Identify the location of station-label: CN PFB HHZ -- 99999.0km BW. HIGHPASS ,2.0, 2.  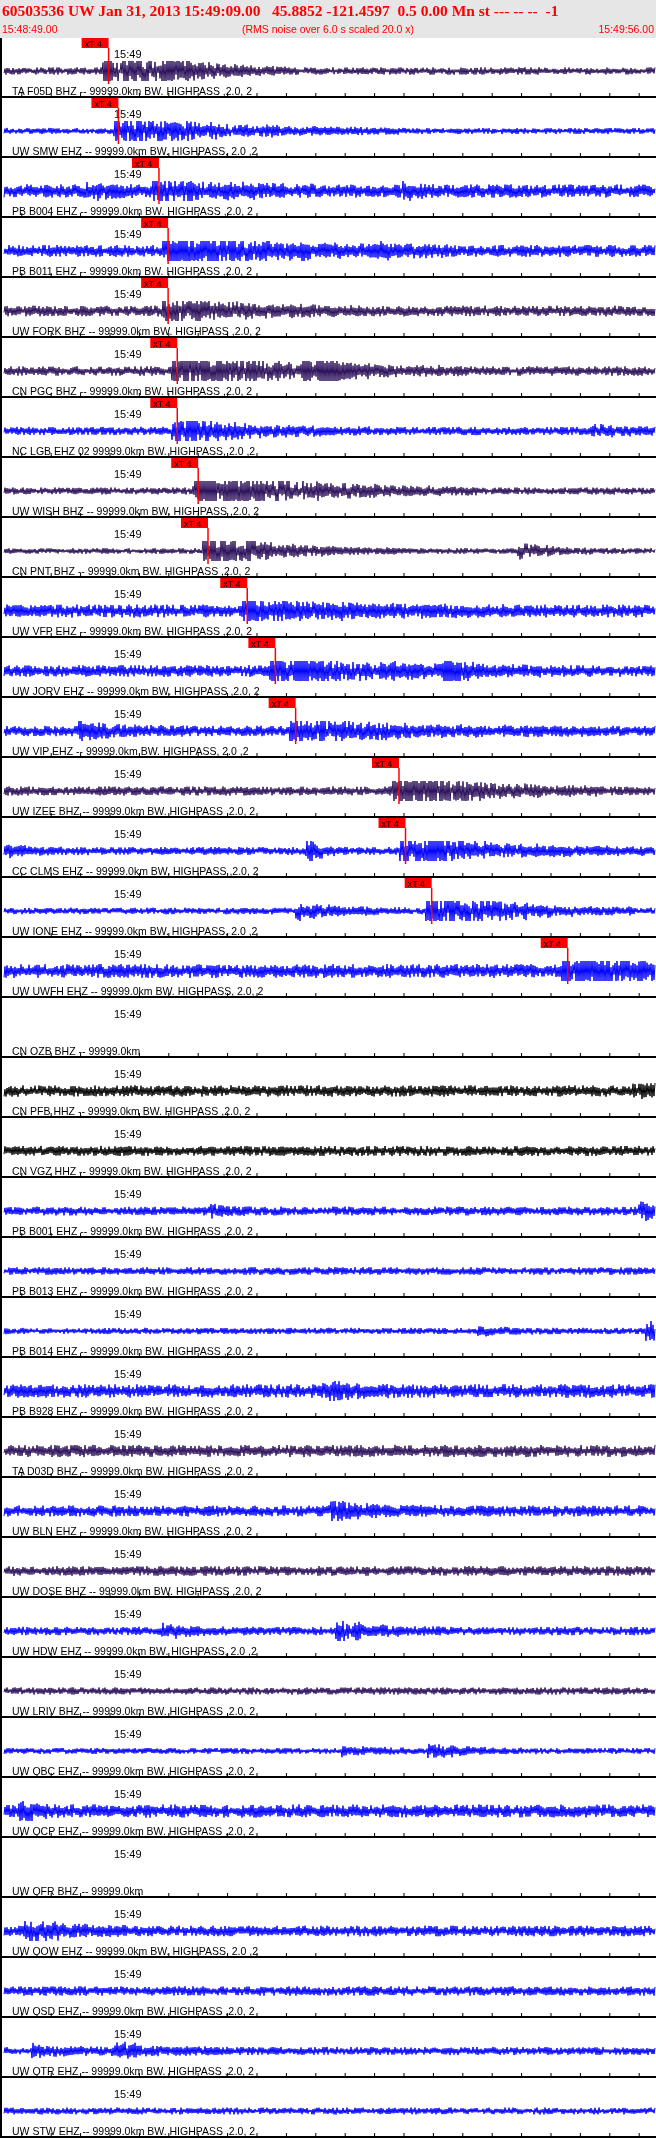
(131, 1111).